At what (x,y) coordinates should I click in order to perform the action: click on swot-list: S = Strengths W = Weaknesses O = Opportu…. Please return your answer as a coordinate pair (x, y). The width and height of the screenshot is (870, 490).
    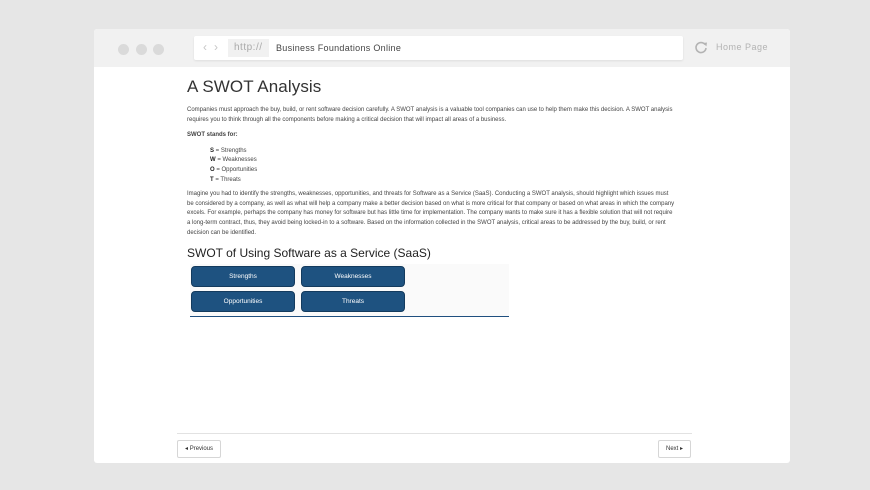
    Looking at the image, I should click on (442, 166).